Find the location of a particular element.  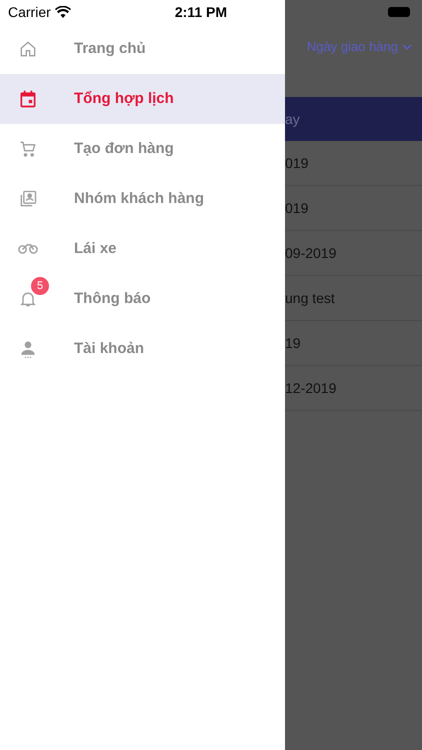

battery-icon is located at coordinates (399, 12).